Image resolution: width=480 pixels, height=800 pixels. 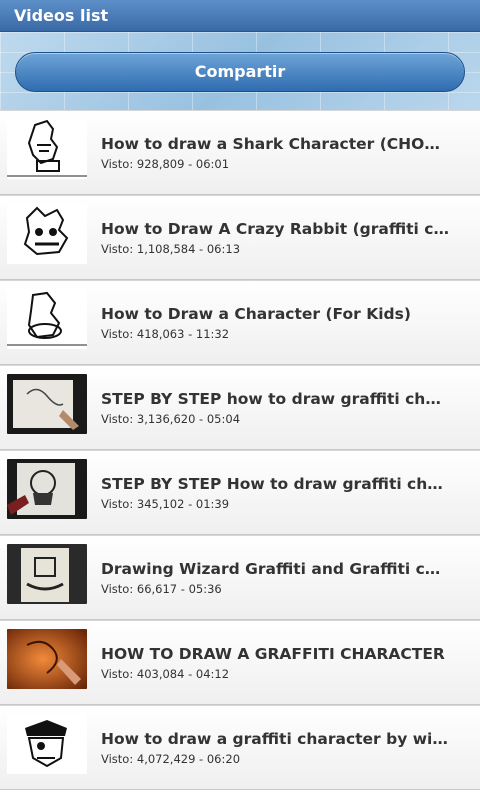 I want to click on video-meta: Visto: 4,072,429 - 06:20, so click(x=171, y=759).